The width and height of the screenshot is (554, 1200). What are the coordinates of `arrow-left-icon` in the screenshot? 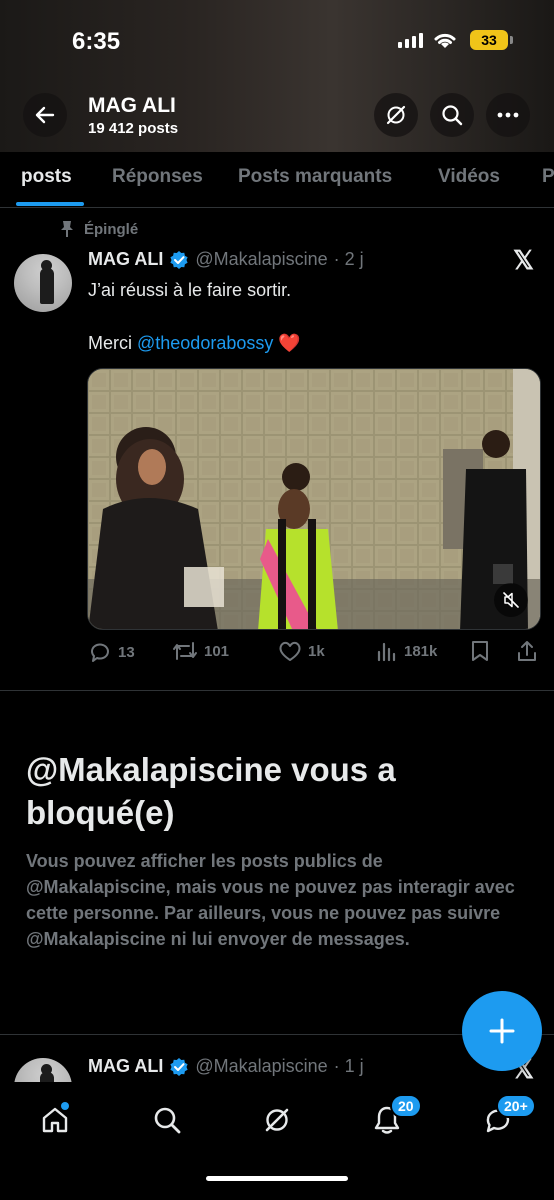 It's located at (45, 115).